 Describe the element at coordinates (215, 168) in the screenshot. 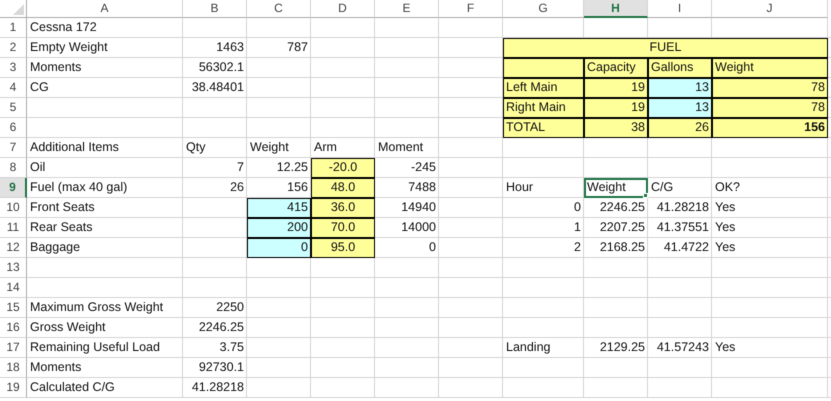

I see `table-cell: 7` at that location.